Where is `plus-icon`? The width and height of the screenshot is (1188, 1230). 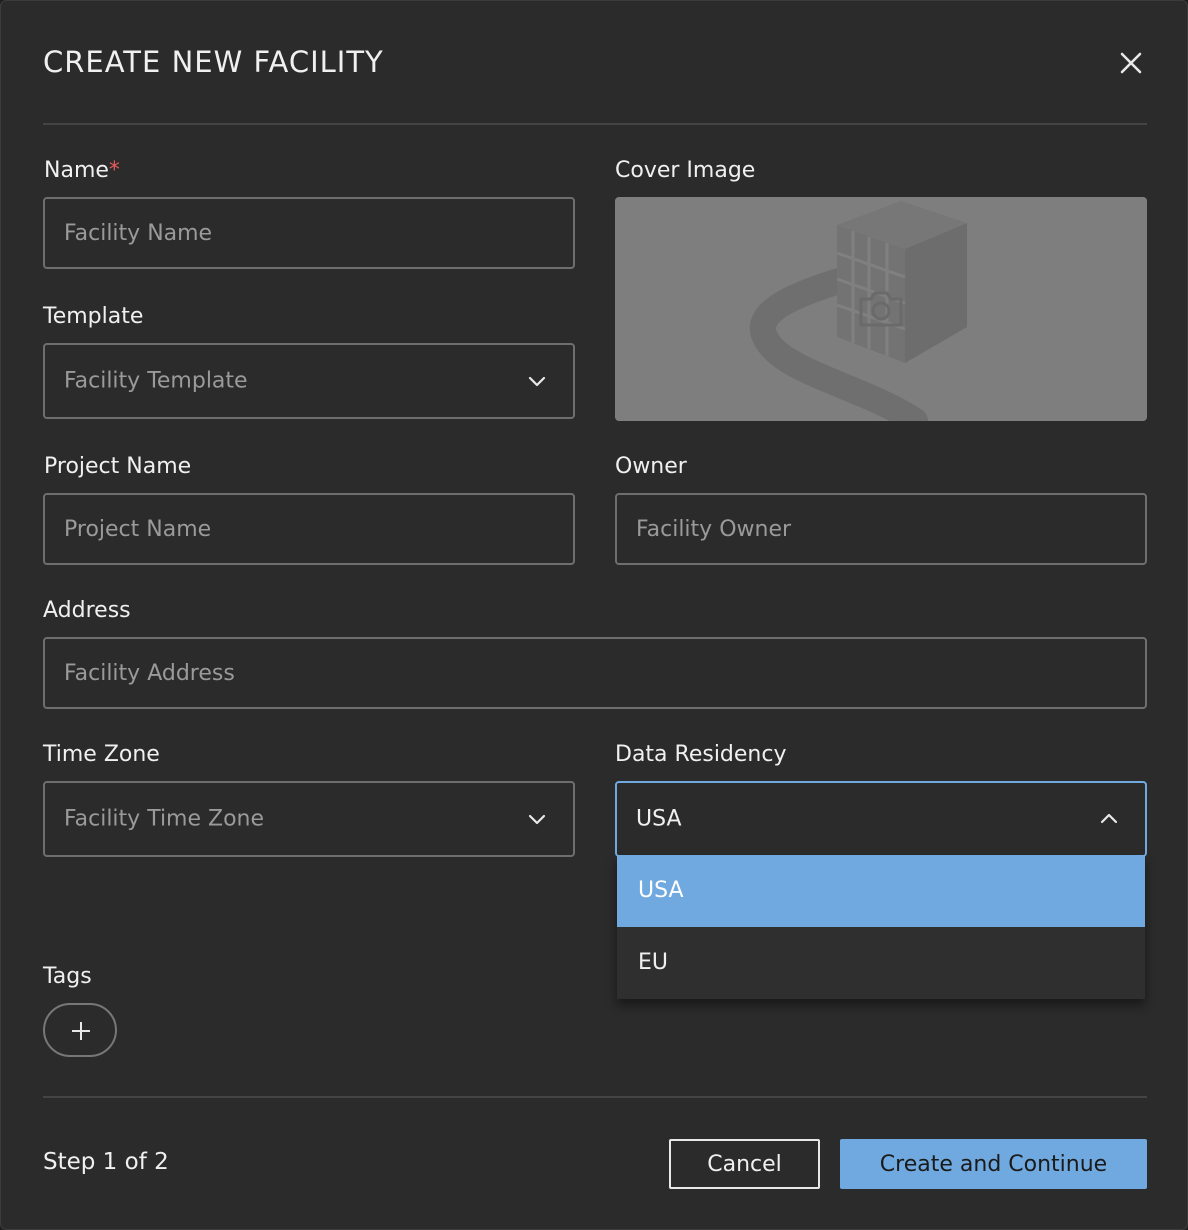
plus-icon is located at coordinates (81, 1031).